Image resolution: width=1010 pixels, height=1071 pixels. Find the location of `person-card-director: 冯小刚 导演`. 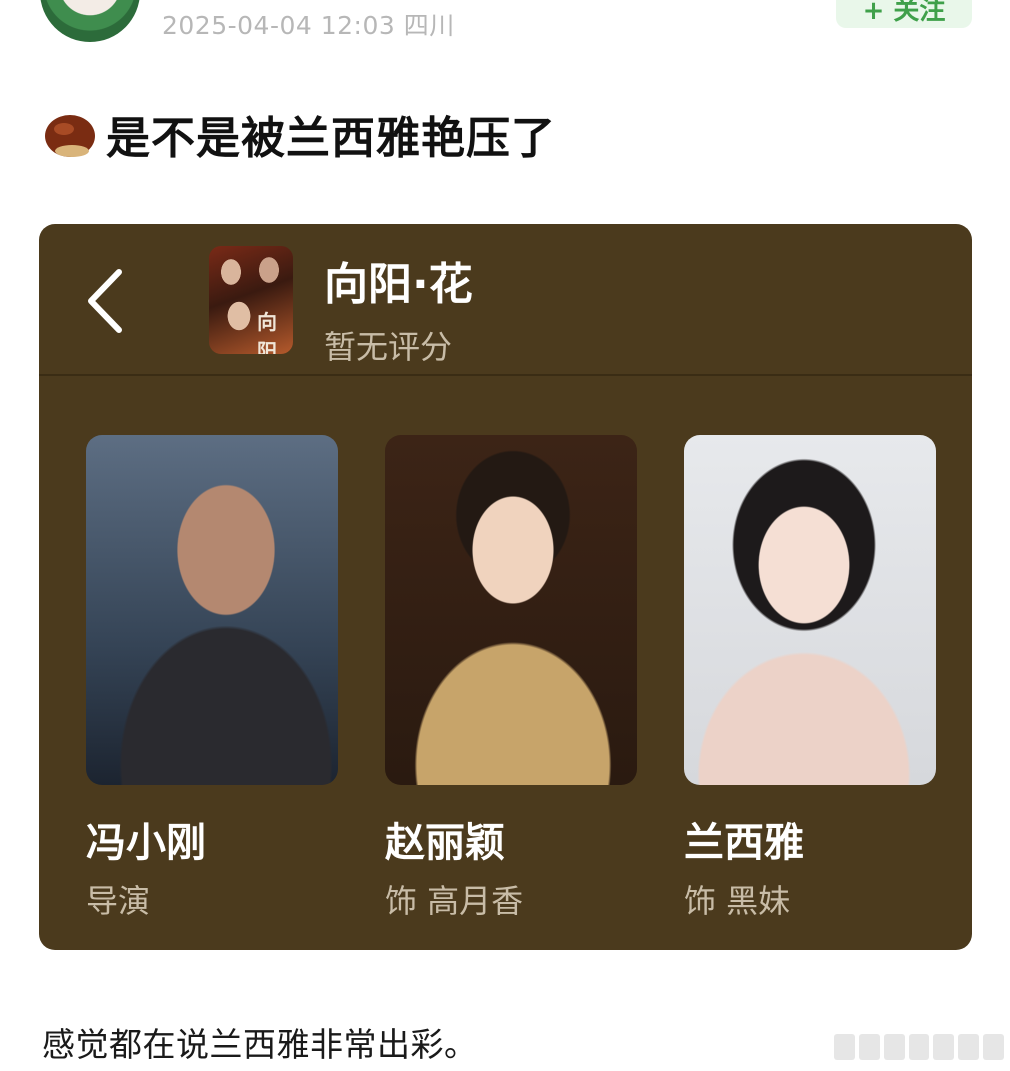

person-card-director: 冯小刚 导演 is located at coordinates (212, 678).